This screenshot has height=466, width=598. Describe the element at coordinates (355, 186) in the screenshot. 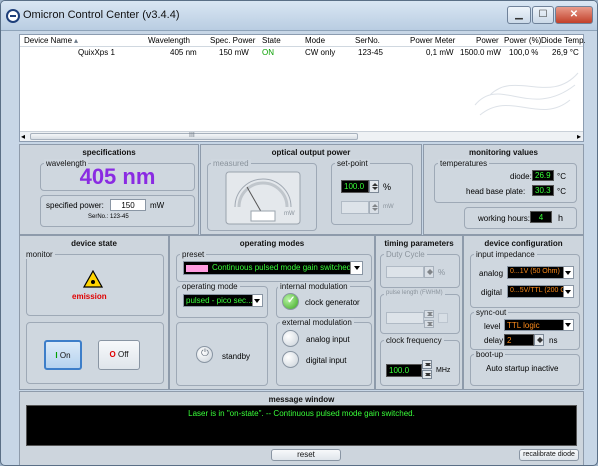

I see `setpoint-field: 100.0` at that location.